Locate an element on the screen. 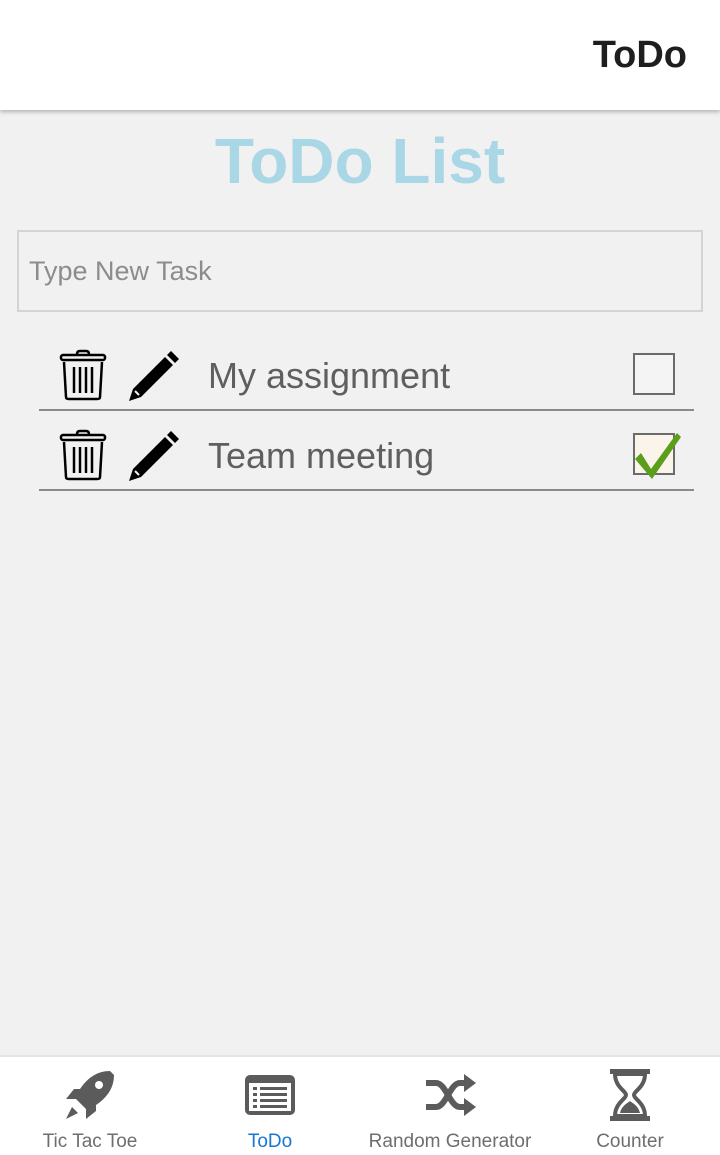  hourglass-icon is located at coordinates (630, 1095).